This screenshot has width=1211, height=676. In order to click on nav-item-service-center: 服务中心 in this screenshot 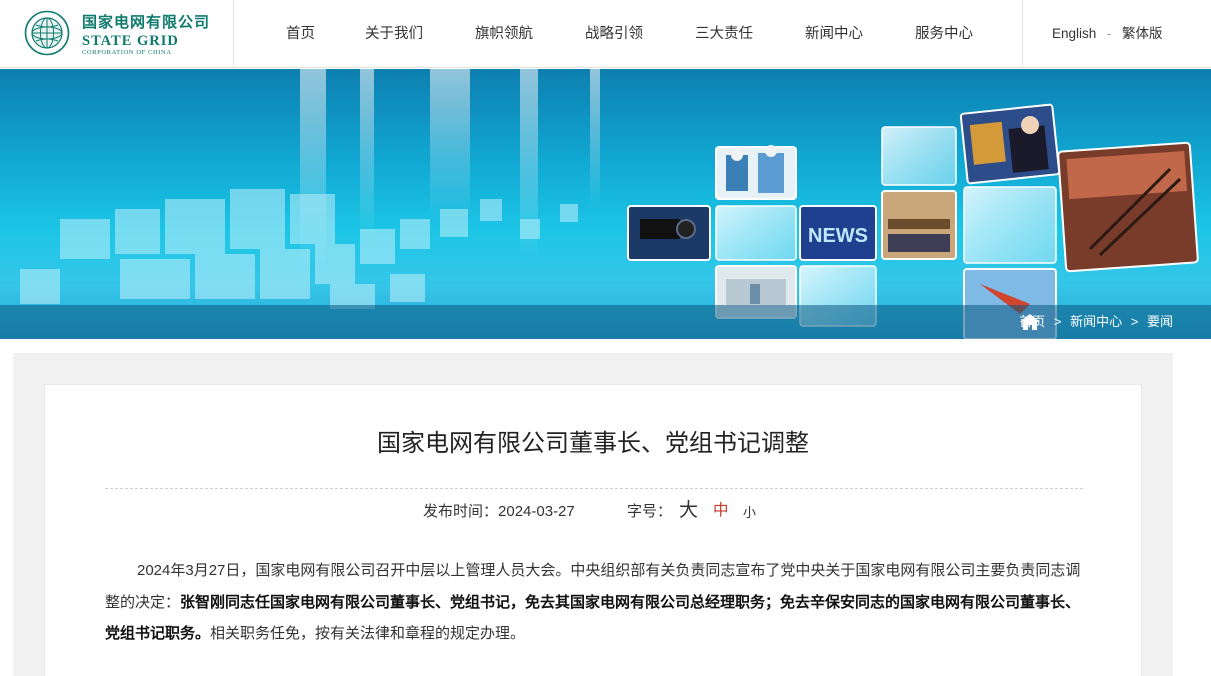, I will do `click(944, 34)`.